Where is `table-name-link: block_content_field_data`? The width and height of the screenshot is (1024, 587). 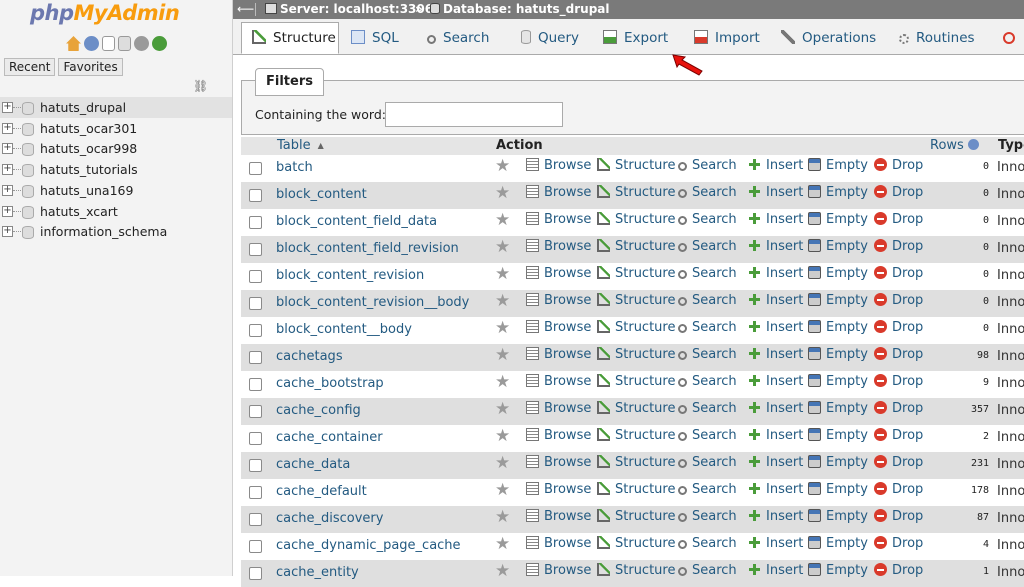 table-name-link: block_content_field_data is located at coordinates (356, 221).